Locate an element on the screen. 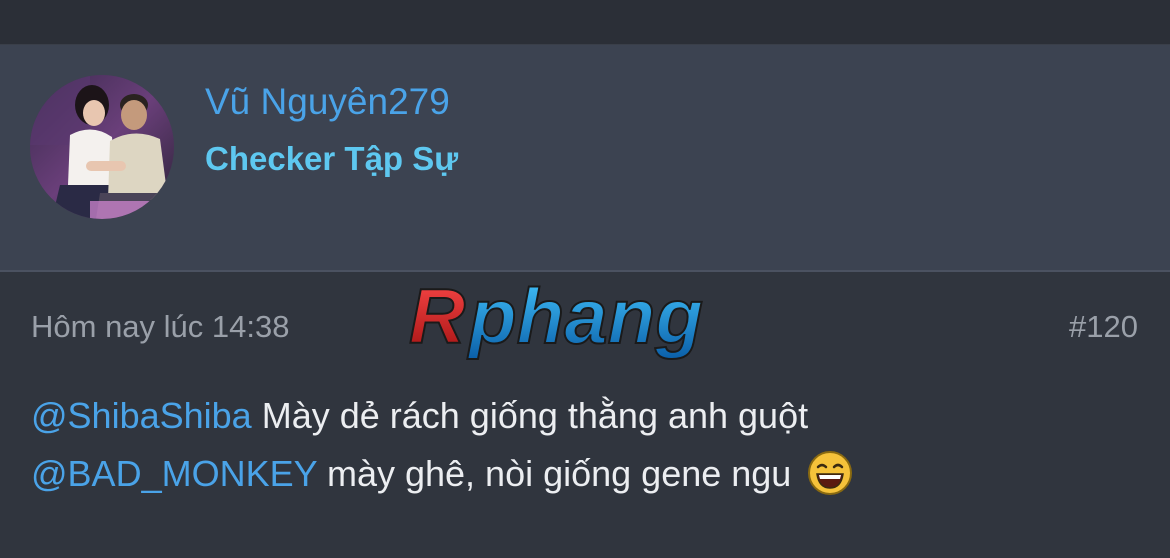  username: Vũ Nguyên279 is located at coordinates (327, 102).